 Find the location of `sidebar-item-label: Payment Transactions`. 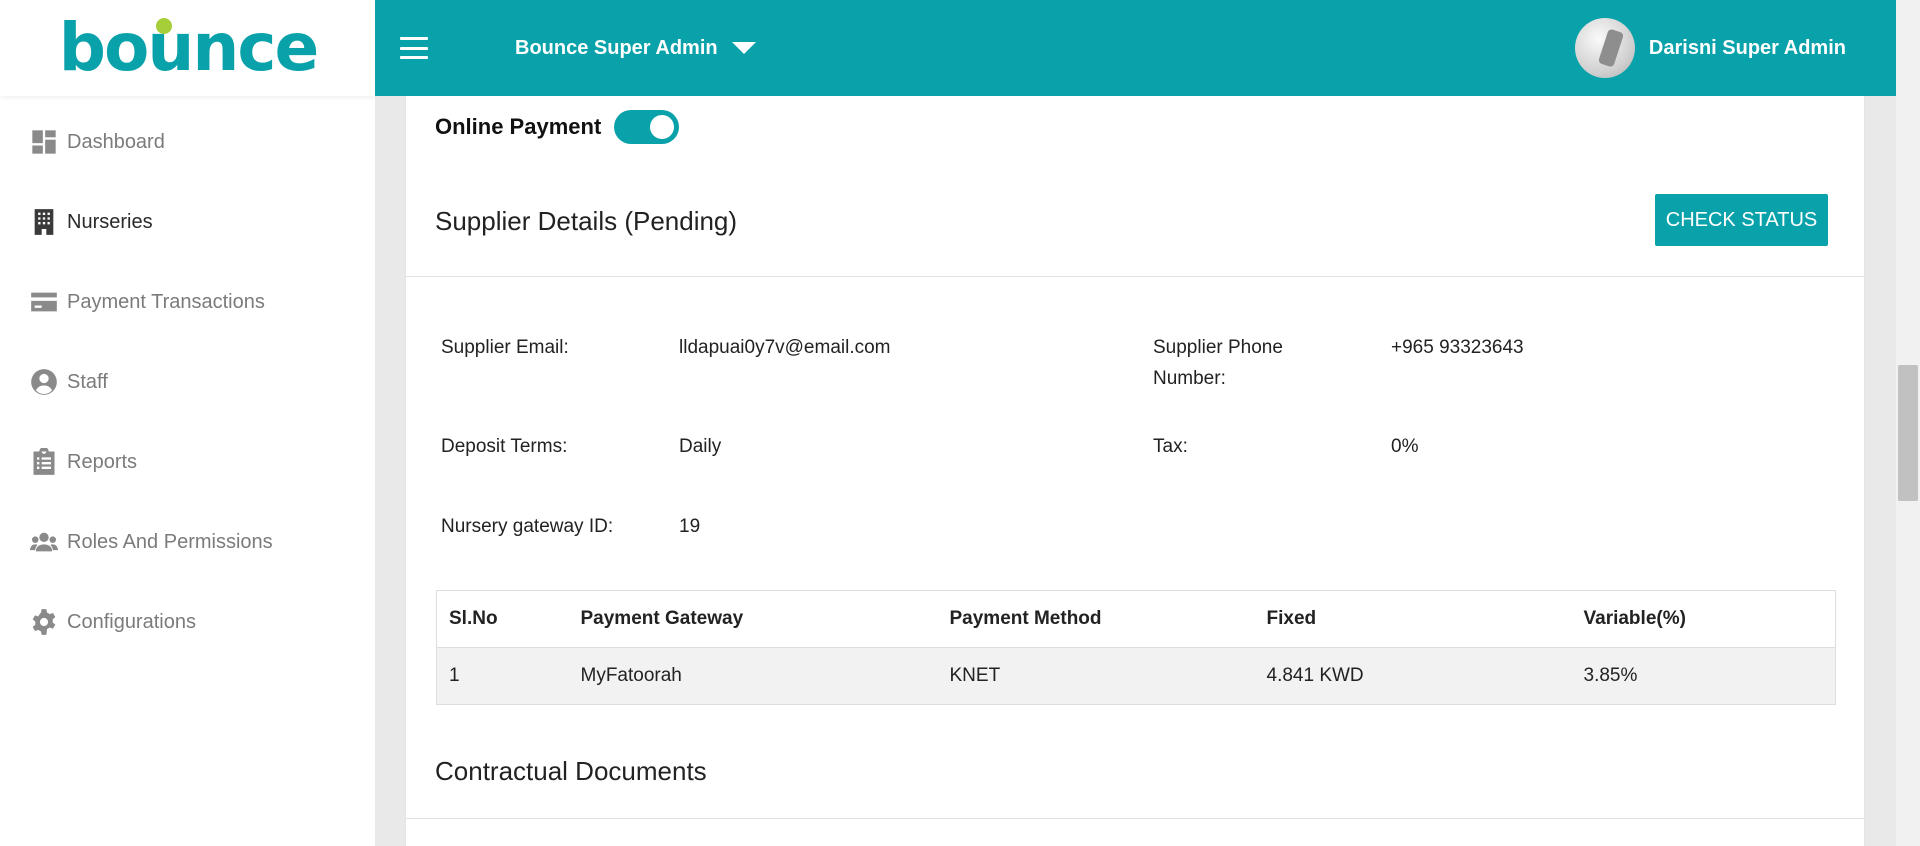

sidebar-item-label: Payment Transactions is located at coordinates (166, 301).